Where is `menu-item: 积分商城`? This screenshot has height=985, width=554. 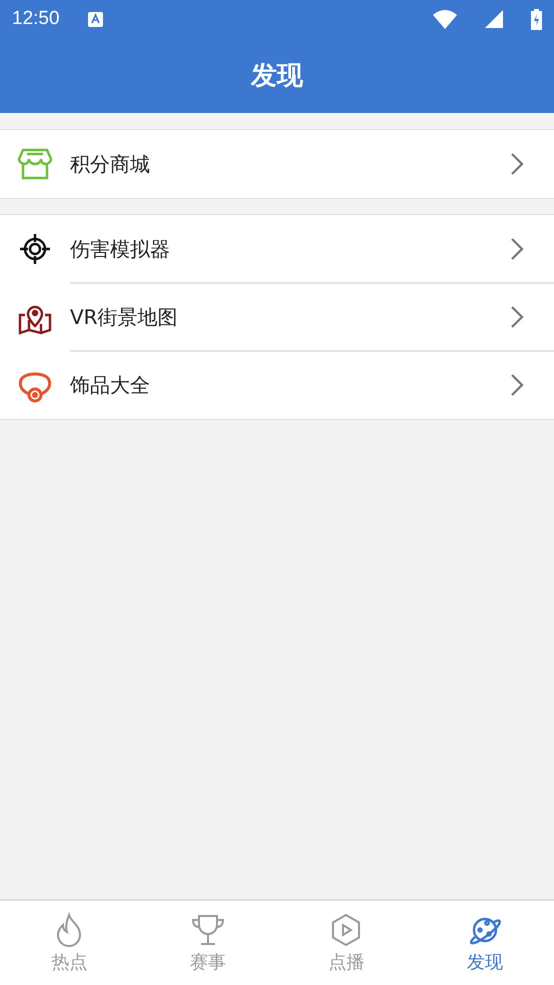 menu-item: 积分商城 is located at coordinates (277, 164).